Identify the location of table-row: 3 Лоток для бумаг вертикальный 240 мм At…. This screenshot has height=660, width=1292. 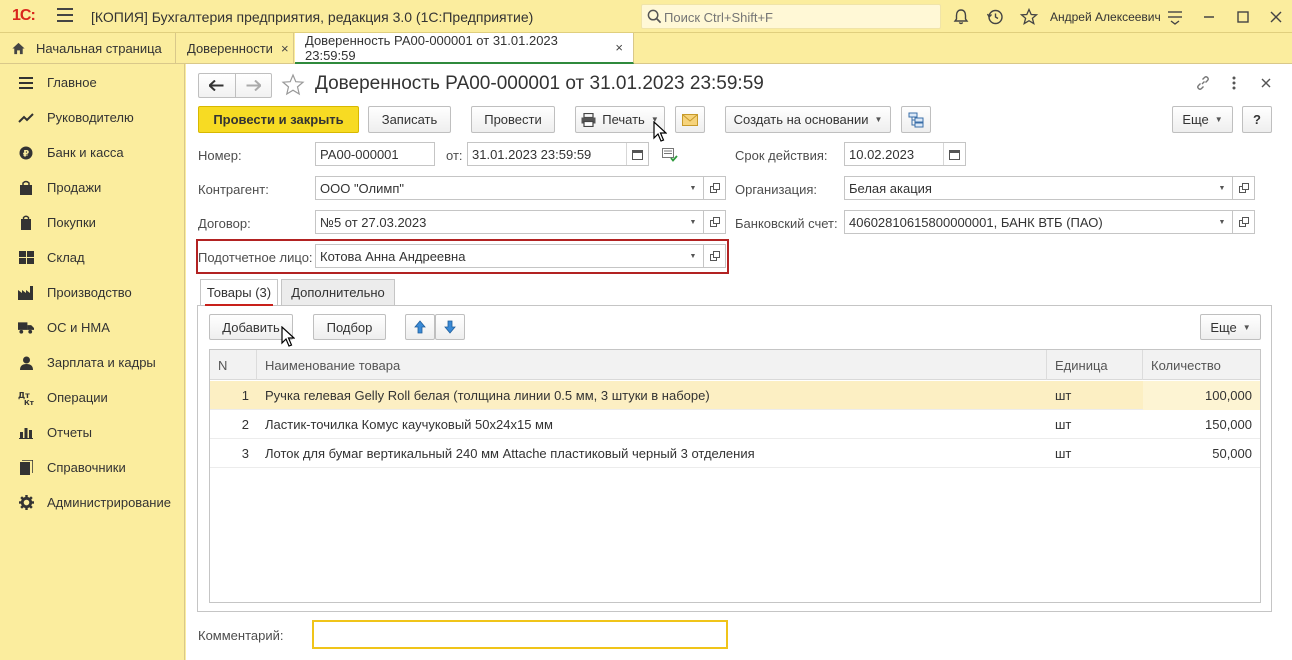
(735, 453).